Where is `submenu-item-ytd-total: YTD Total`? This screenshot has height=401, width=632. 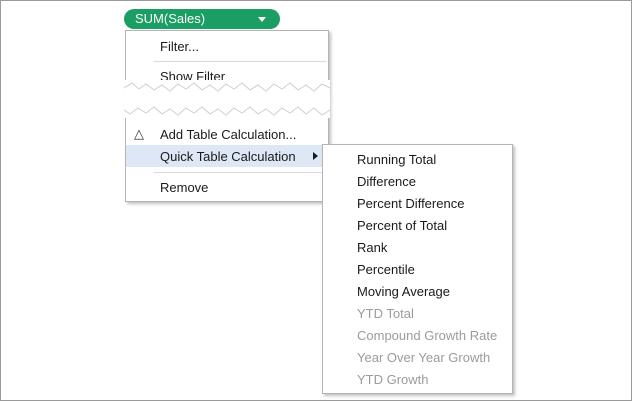
submenu-item-ytd-total: YTD Total is located at coordinates (385, 313).